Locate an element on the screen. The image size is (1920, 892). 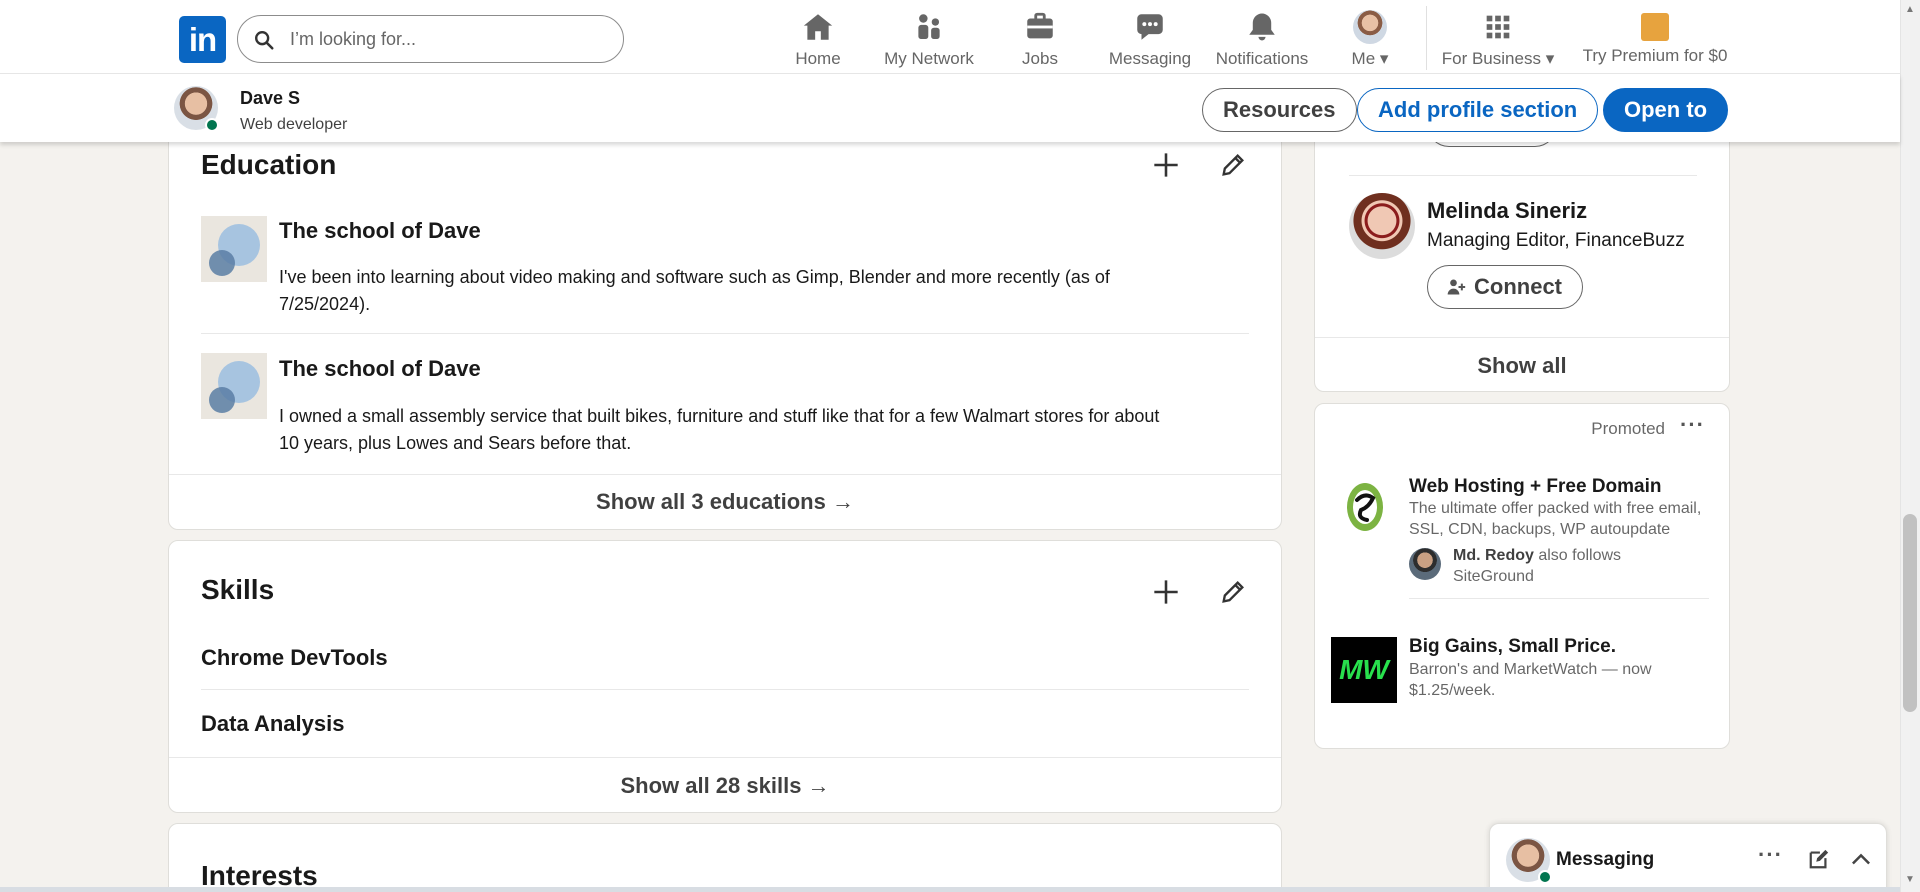
person-avatar is located at coordinates (1382, 226).